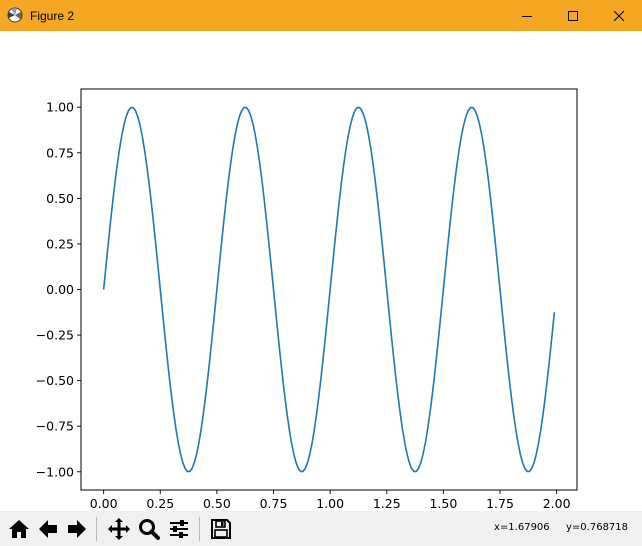  I want to click on matplotlib-logo-icon, so click(15, 15).